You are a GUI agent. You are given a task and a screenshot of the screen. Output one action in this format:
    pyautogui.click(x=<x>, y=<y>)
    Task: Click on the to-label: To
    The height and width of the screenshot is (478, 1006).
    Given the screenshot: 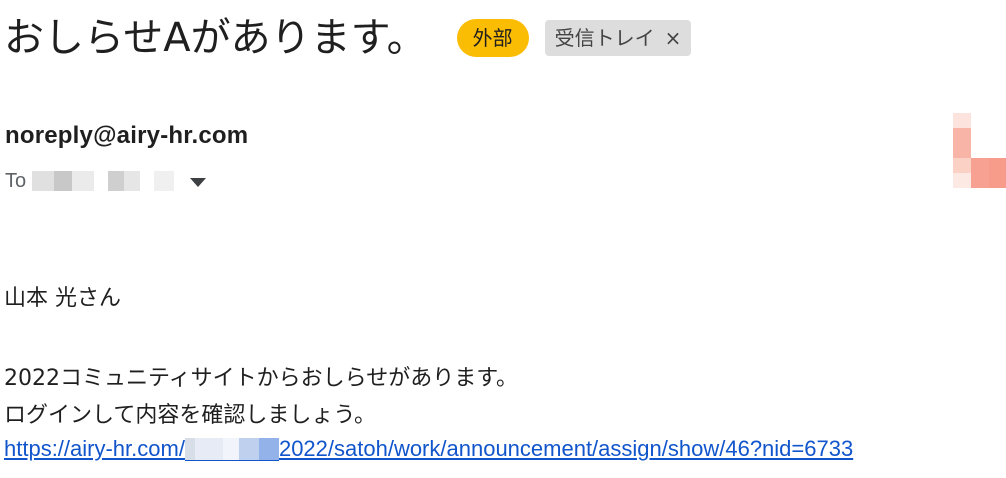 What is the action you would take?
    pyautogui.click(x=16, y=180)
    